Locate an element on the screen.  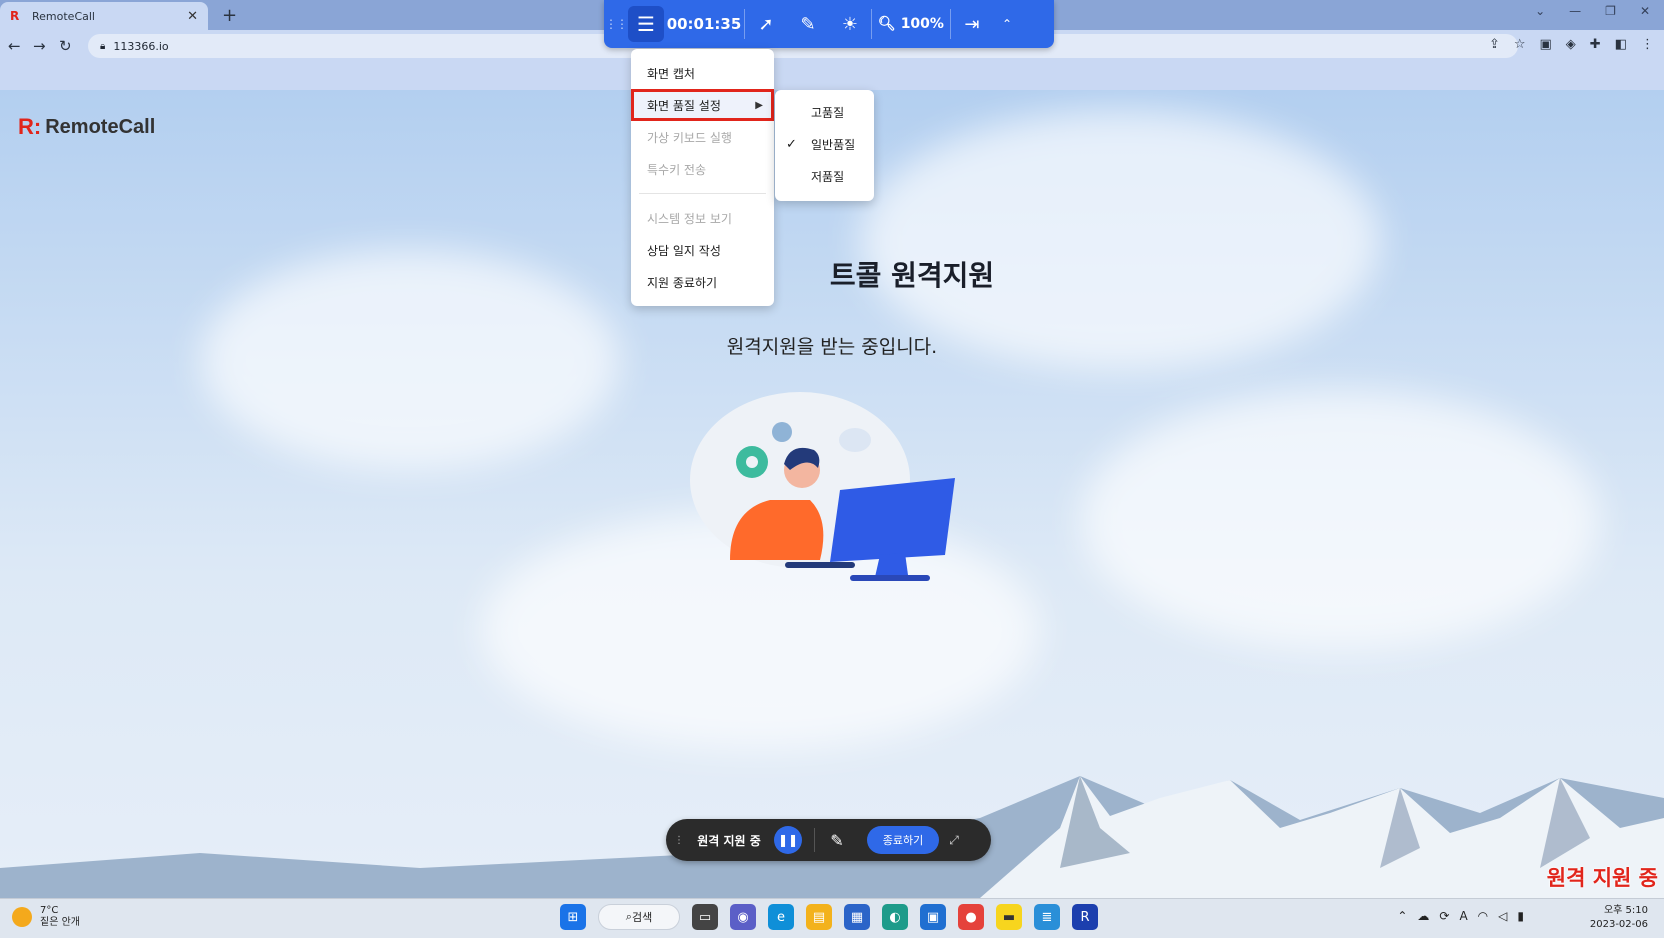
weather-widget: 7°C 짙은 안개 is located at coordinates (46, 917).